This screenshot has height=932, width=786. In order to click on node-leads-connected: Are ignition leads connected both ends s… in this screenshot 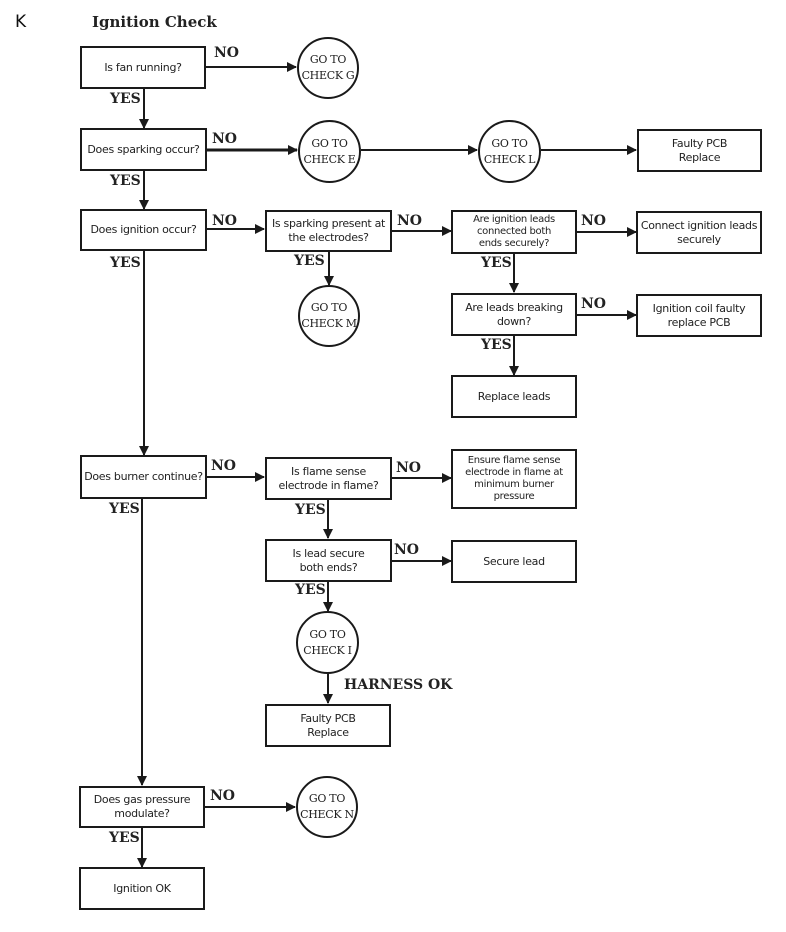, I will do `click(514, 232)`.